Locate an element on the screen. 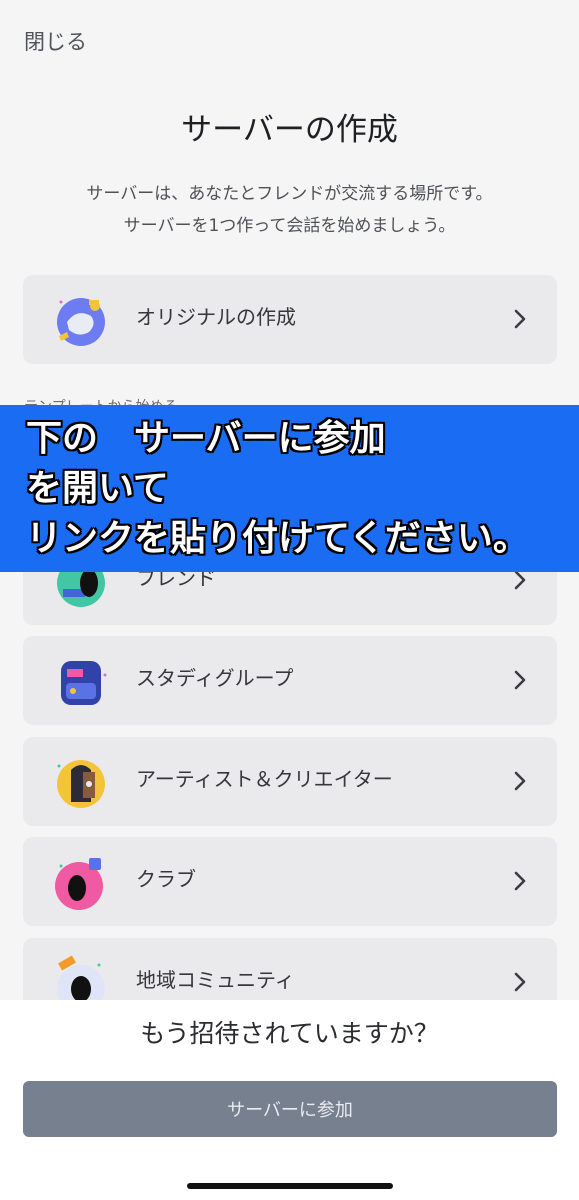 The width and height of the screenshot is (579, 1200). template-card-club: クラブ is located at coordinates (290, 881).